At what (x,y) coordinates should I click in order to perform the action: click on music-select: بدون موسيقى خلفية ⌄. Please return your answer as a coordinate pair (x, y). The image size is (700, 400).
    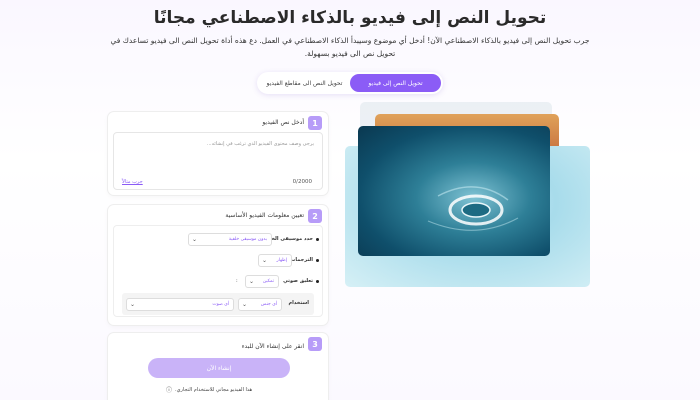
    Looking at the image, I should click on (230, 239).